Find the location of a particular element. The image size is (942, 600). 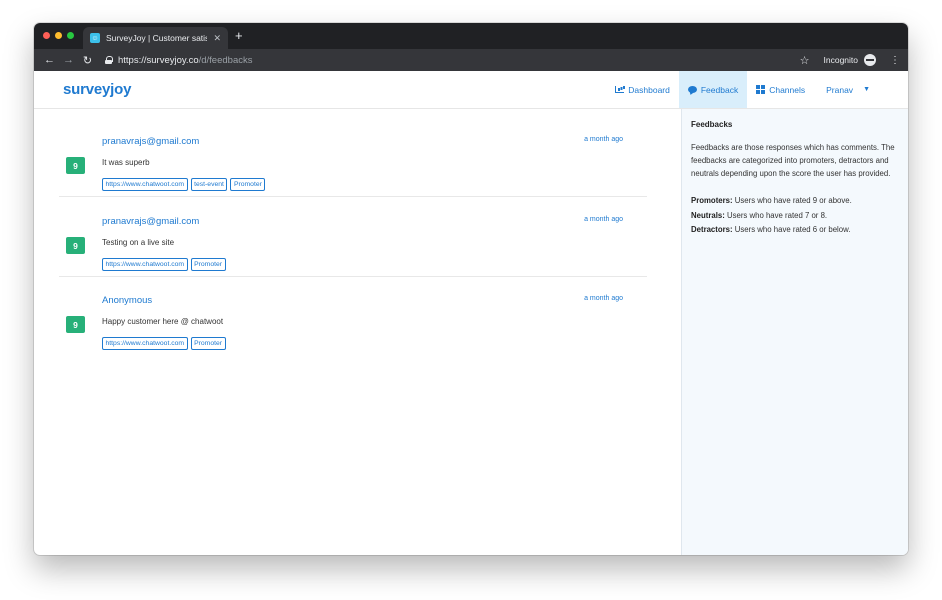

tab-title: SurveyJoy | Customer satisfact is located at coordinates (157, 38).